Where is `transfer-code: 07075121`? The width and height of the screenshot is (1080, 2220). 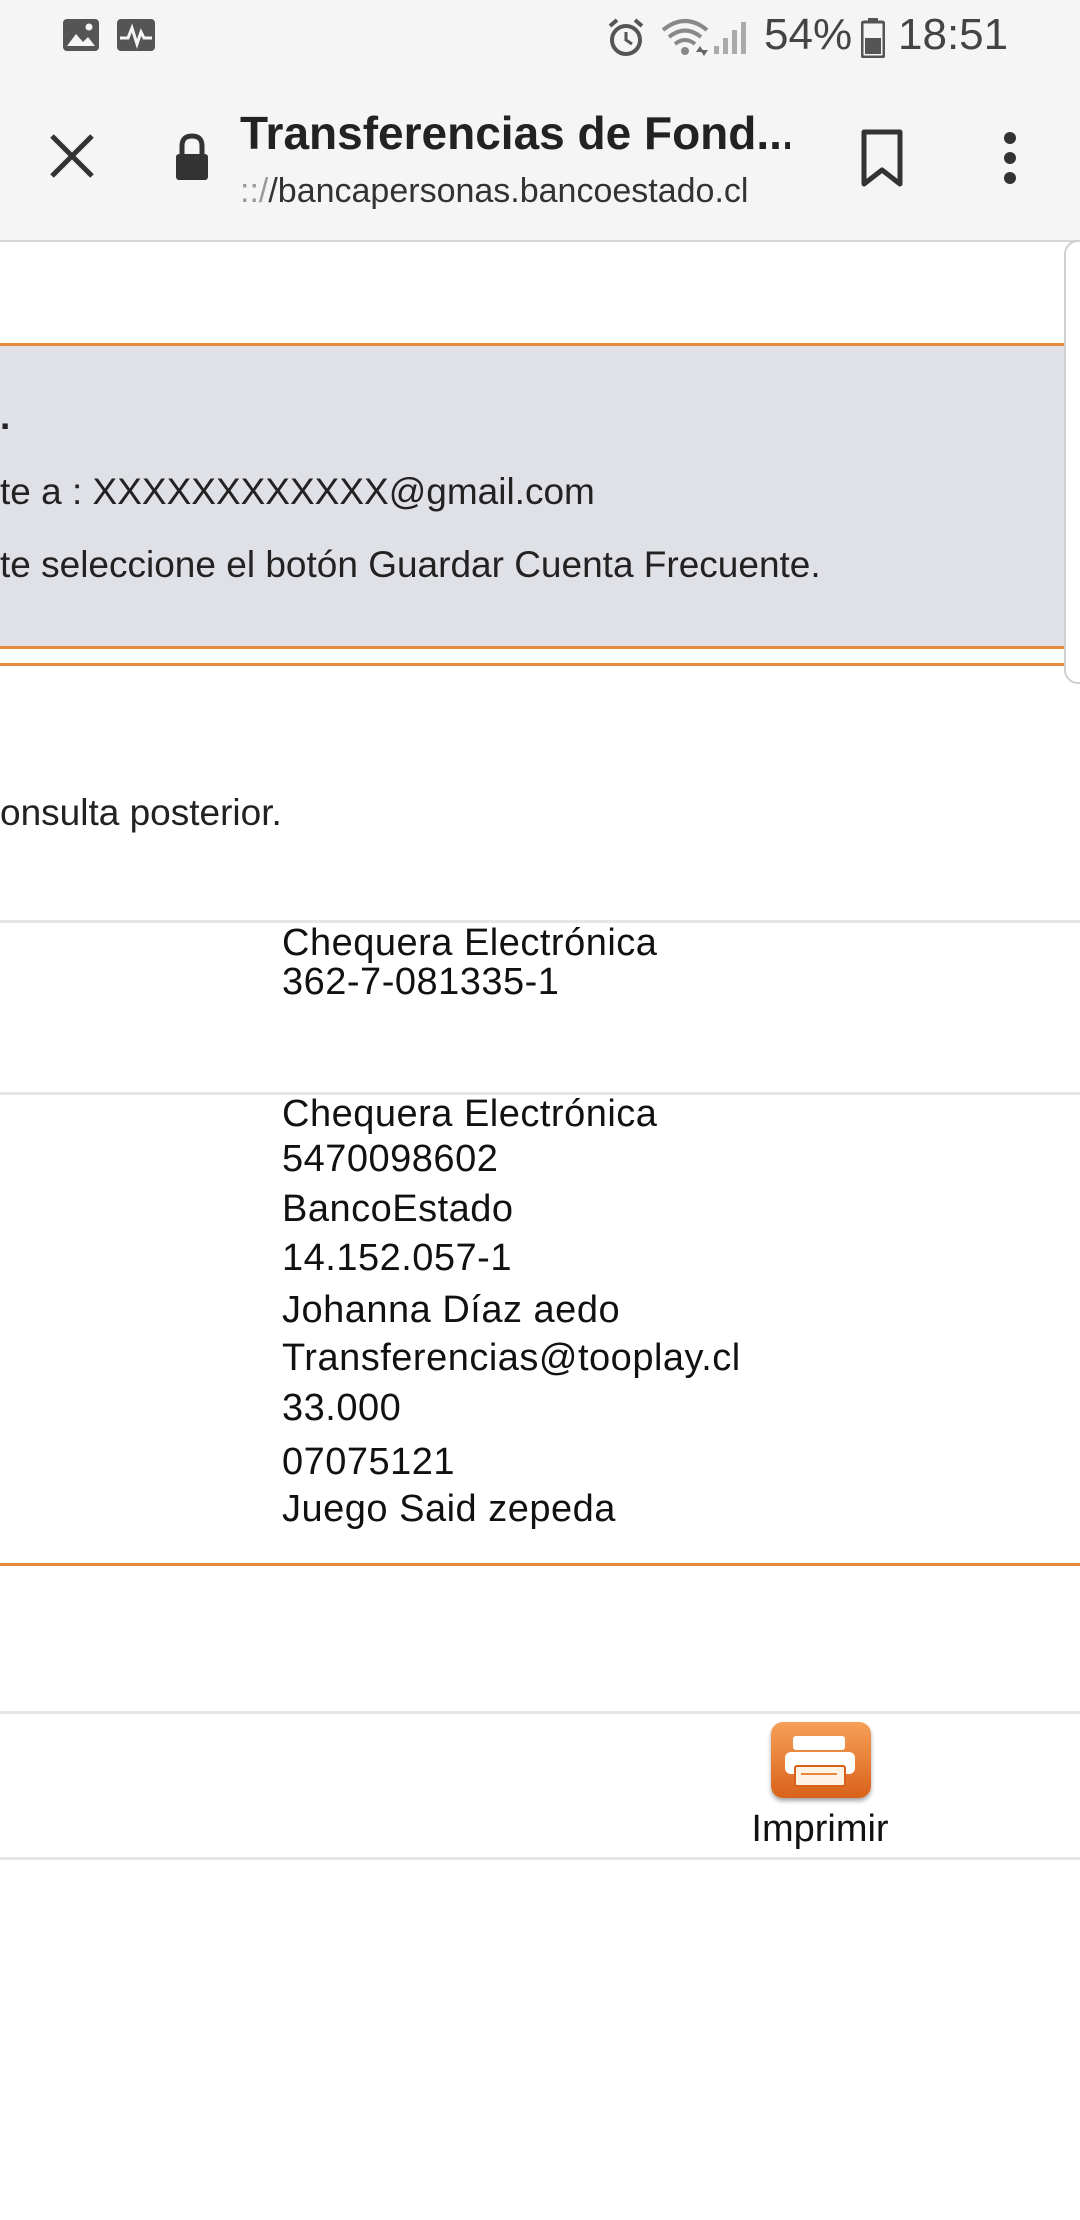 transfer-code: 07075121 is located at coordinates (369, 1462).